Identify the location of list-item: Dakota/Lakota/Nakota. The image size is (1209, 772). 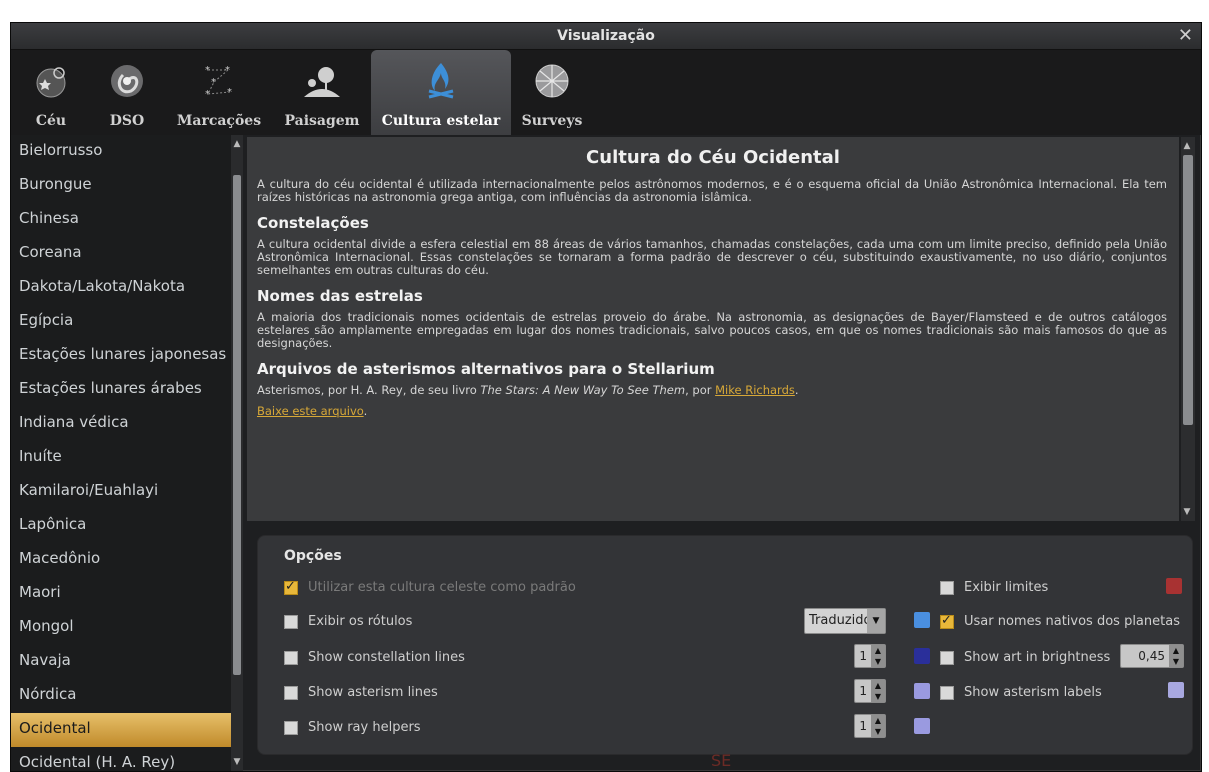
(127, 288).